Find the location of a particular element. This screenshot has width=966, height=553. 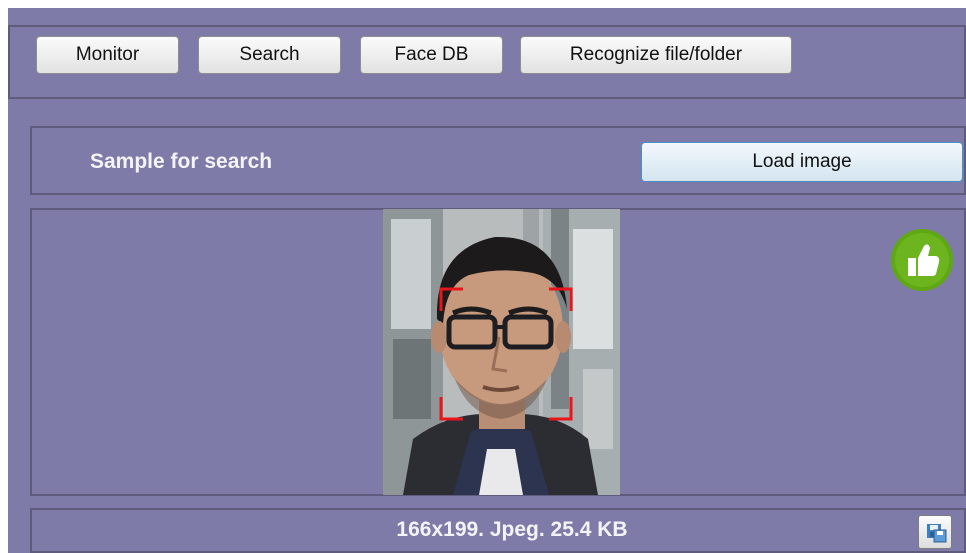

monitor-button: Monitor is located at coordinates (107, 55).